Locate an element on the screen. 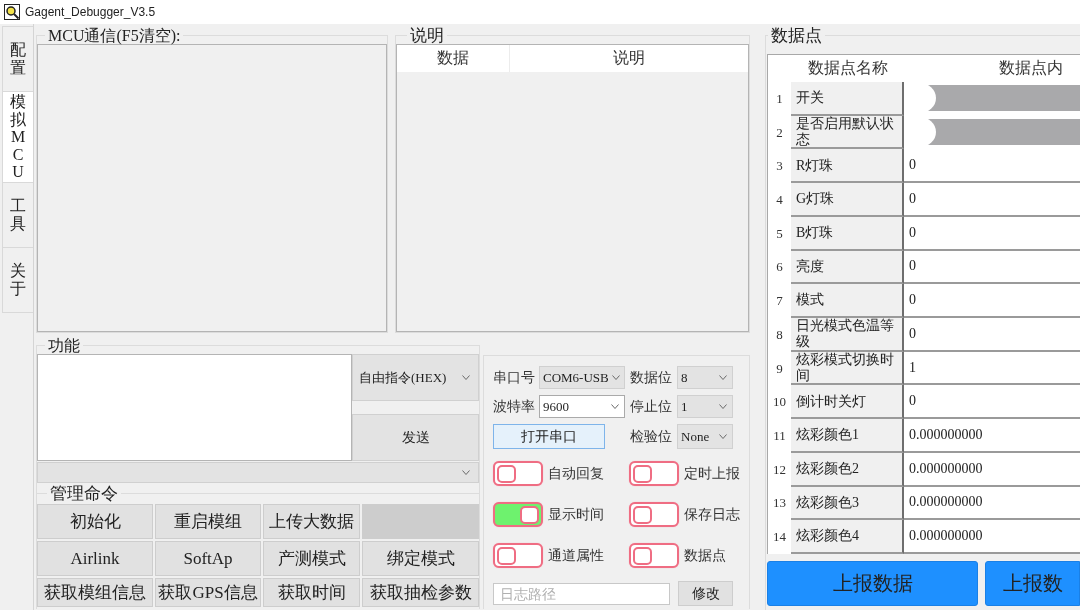 The width and height of the screenshot is (1080, 610). group-title: 功能 is located at coordinates (64, 345).